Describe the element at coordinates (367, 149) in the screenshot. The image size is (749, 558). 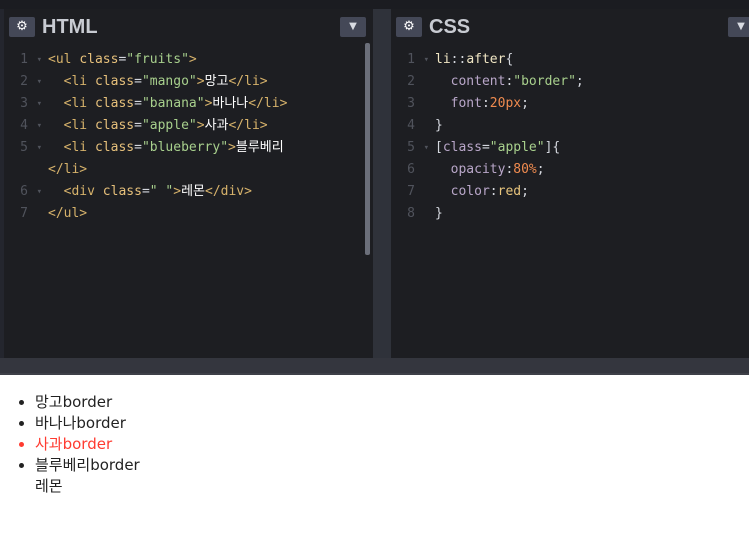
I see `html-editor-scrollbar` at that location.